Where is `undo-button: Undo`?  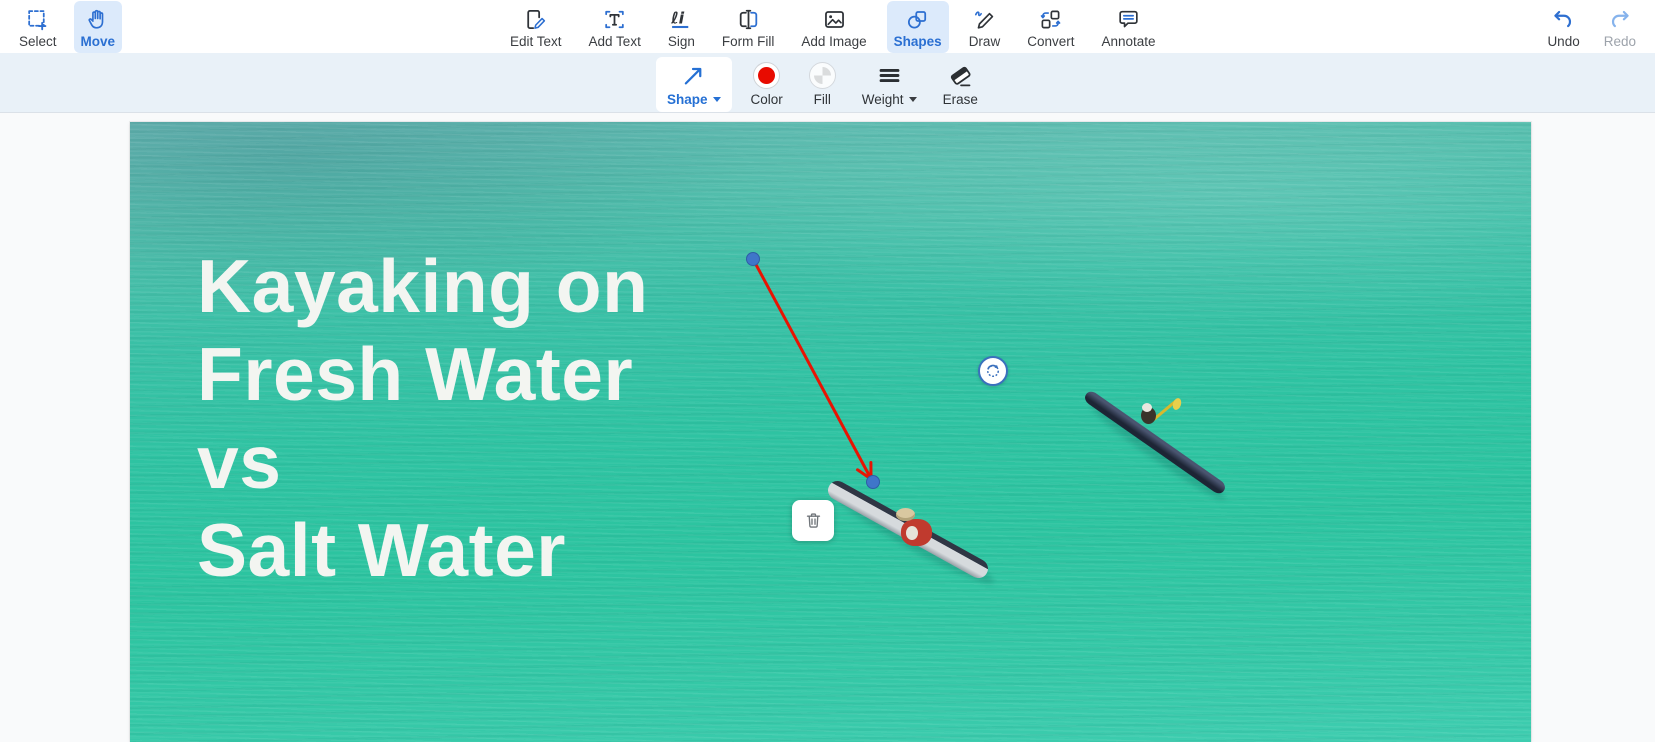 undo-button: Undo is located at coordinates (1563, 27).